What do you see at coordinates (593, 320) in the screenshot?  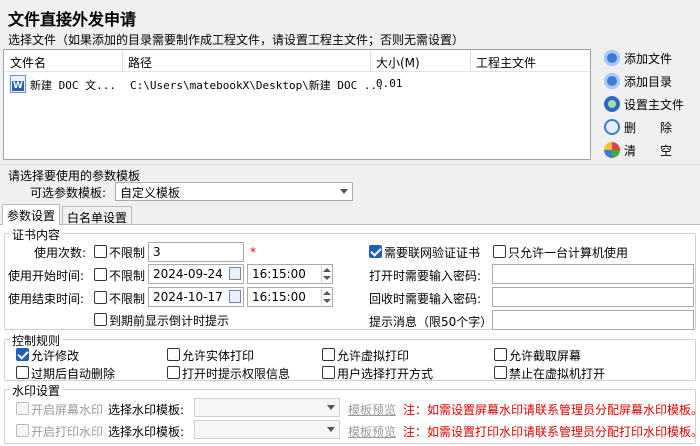 I see `hint-message-input` at bounding box center [593, 320].